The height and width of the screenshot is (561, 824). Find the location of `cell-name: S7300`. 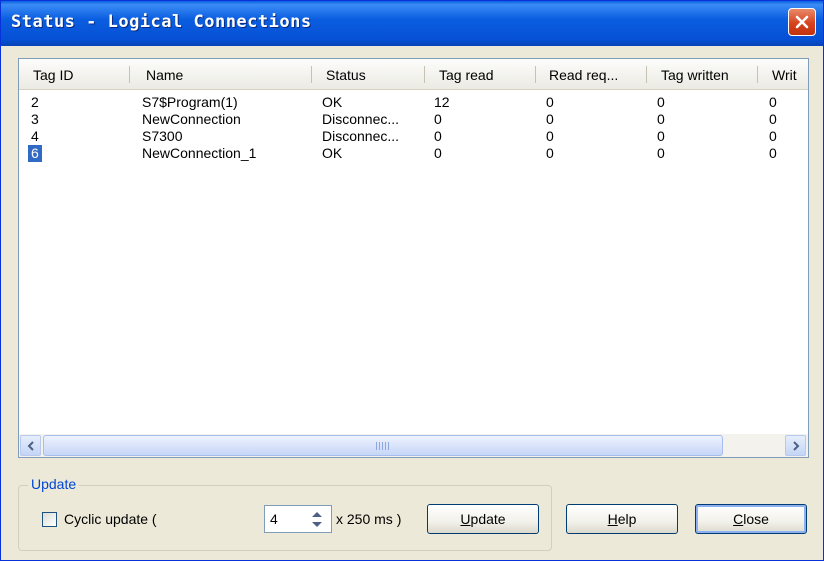

cell-name: S7300 is located at coordinates (162, 136).